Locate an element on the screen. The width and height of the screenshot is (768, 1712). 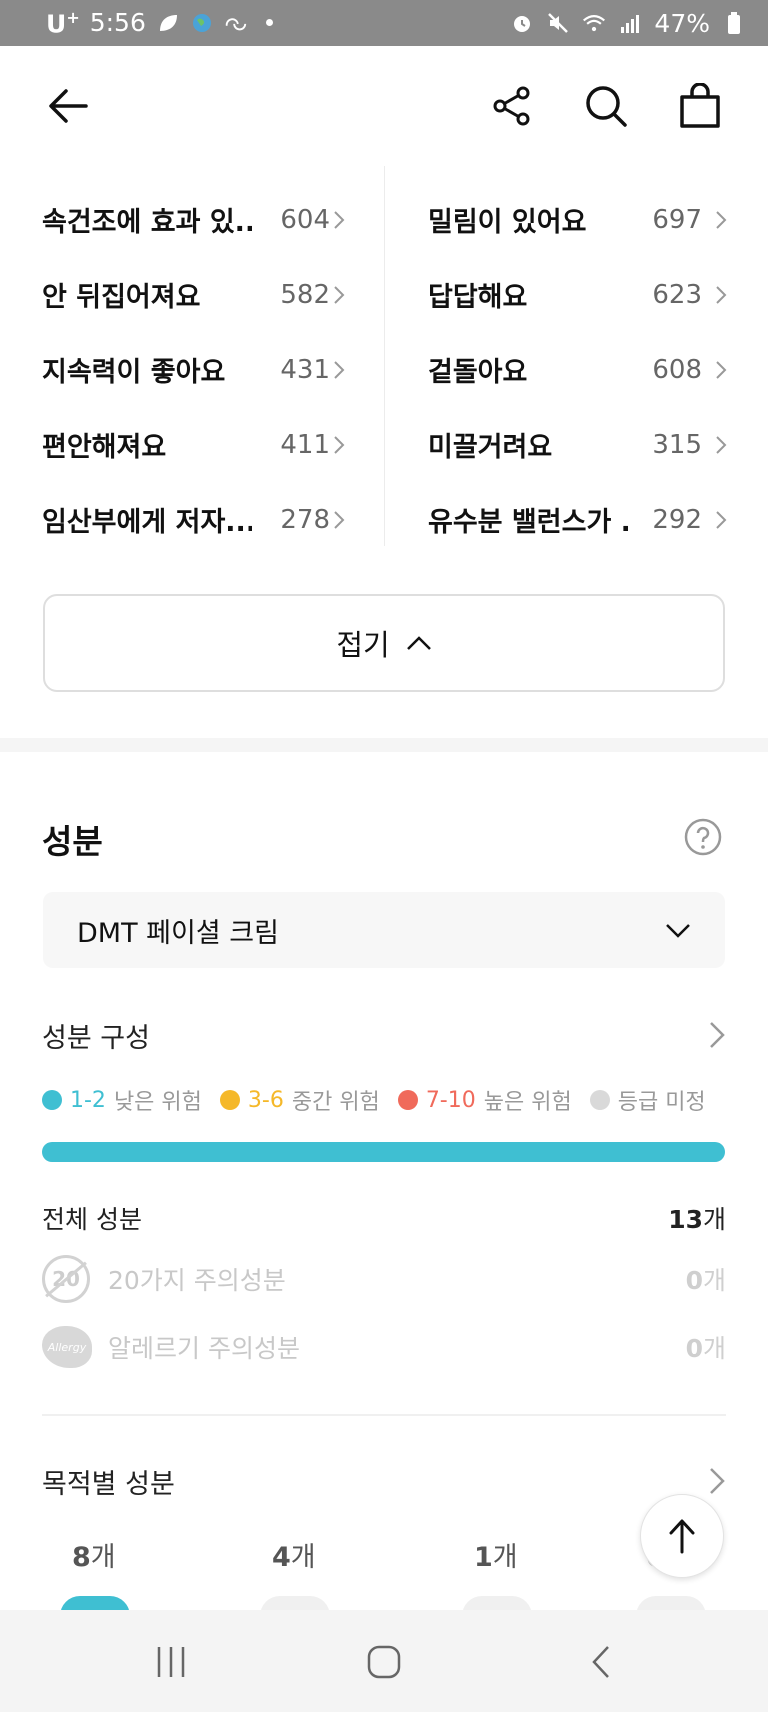
keyword-label: 미끌거려요 is located at coordinates (490, 447).